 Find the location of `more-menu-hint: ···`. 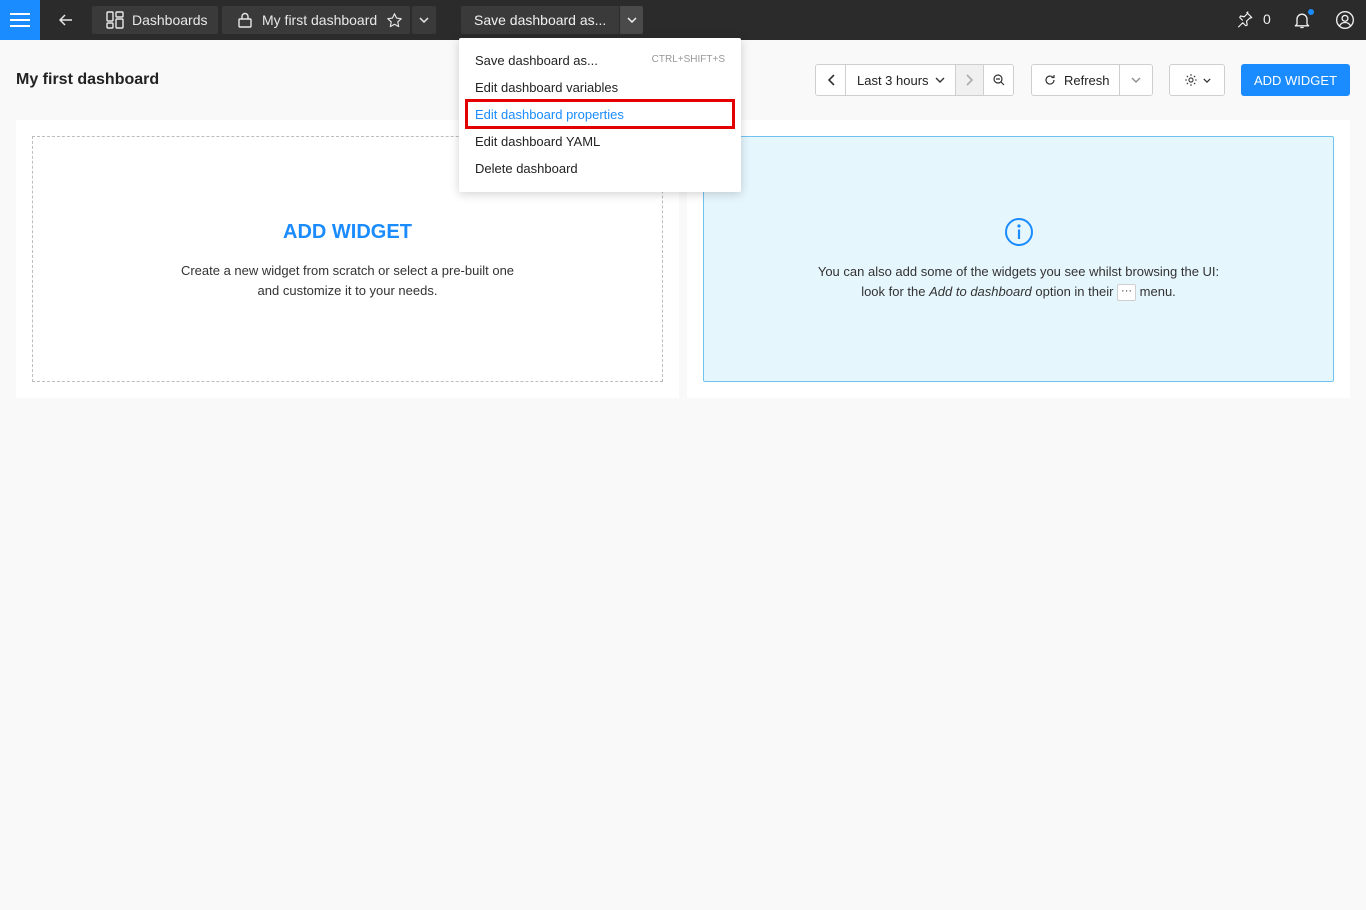

more-menu-hint: ··· is located at coordinates (1127, 293).